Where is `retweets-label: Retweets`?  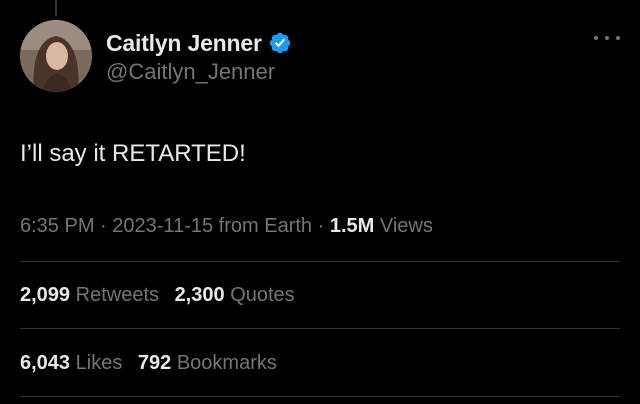 retweets-label: Retweets is located at coordinates (117, 295).